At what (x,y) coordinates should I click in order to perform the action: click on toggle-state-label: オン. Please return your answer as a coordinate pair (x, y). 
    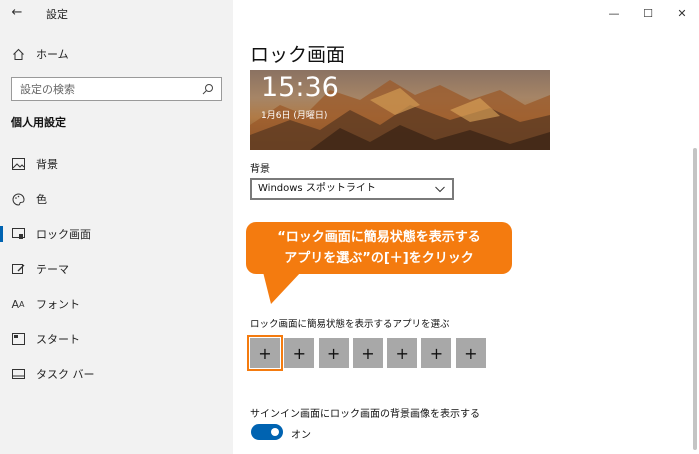
    Looking at the image, I should click on (301, 435).